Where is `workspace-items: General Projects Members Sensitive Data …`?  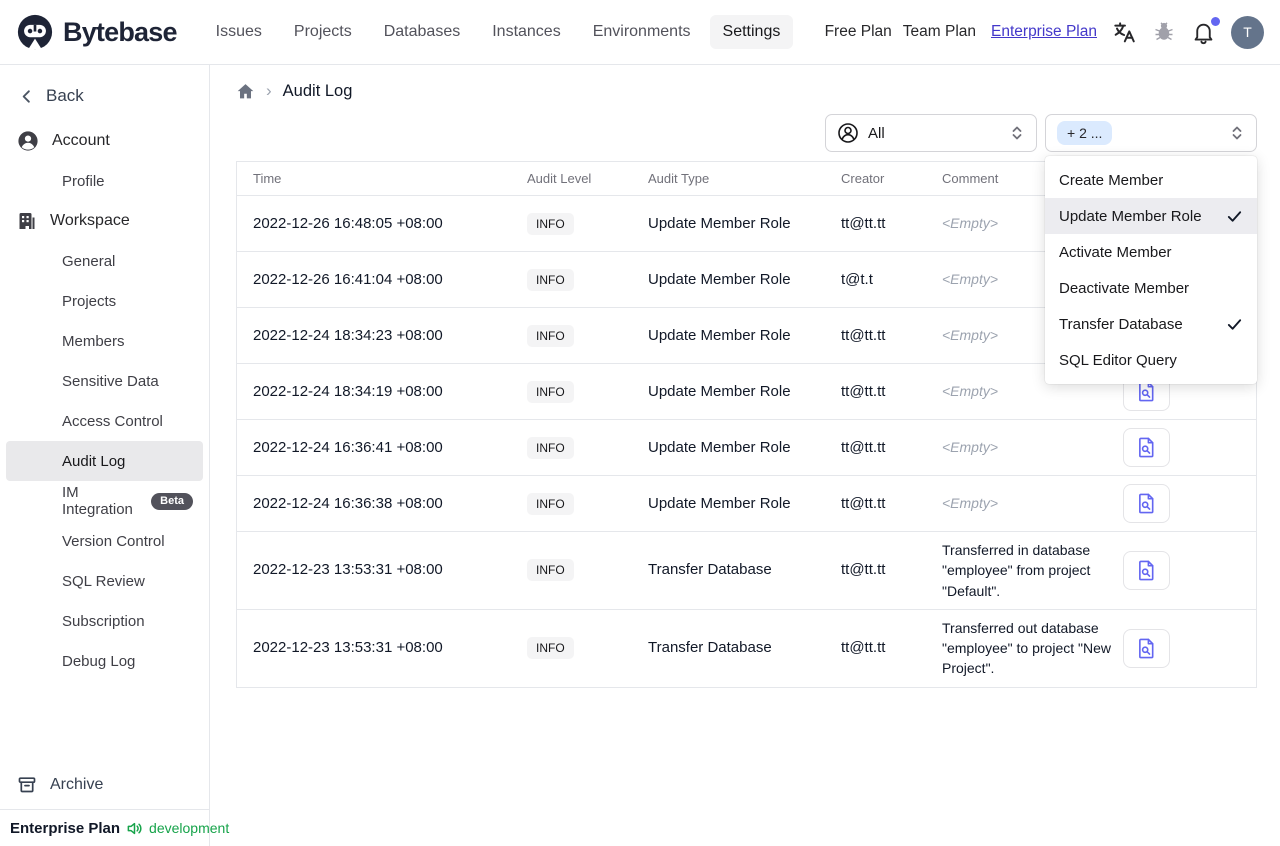
workspace-items: General Projects Members Sensitive Data … is located at coordinates (104, 461).